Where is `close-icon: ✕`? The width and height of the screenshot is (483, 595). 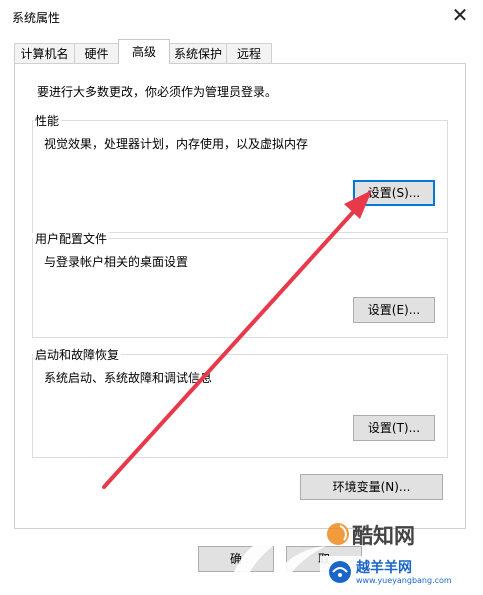
close-icon: ✕ is located at coordinates (460, 15).